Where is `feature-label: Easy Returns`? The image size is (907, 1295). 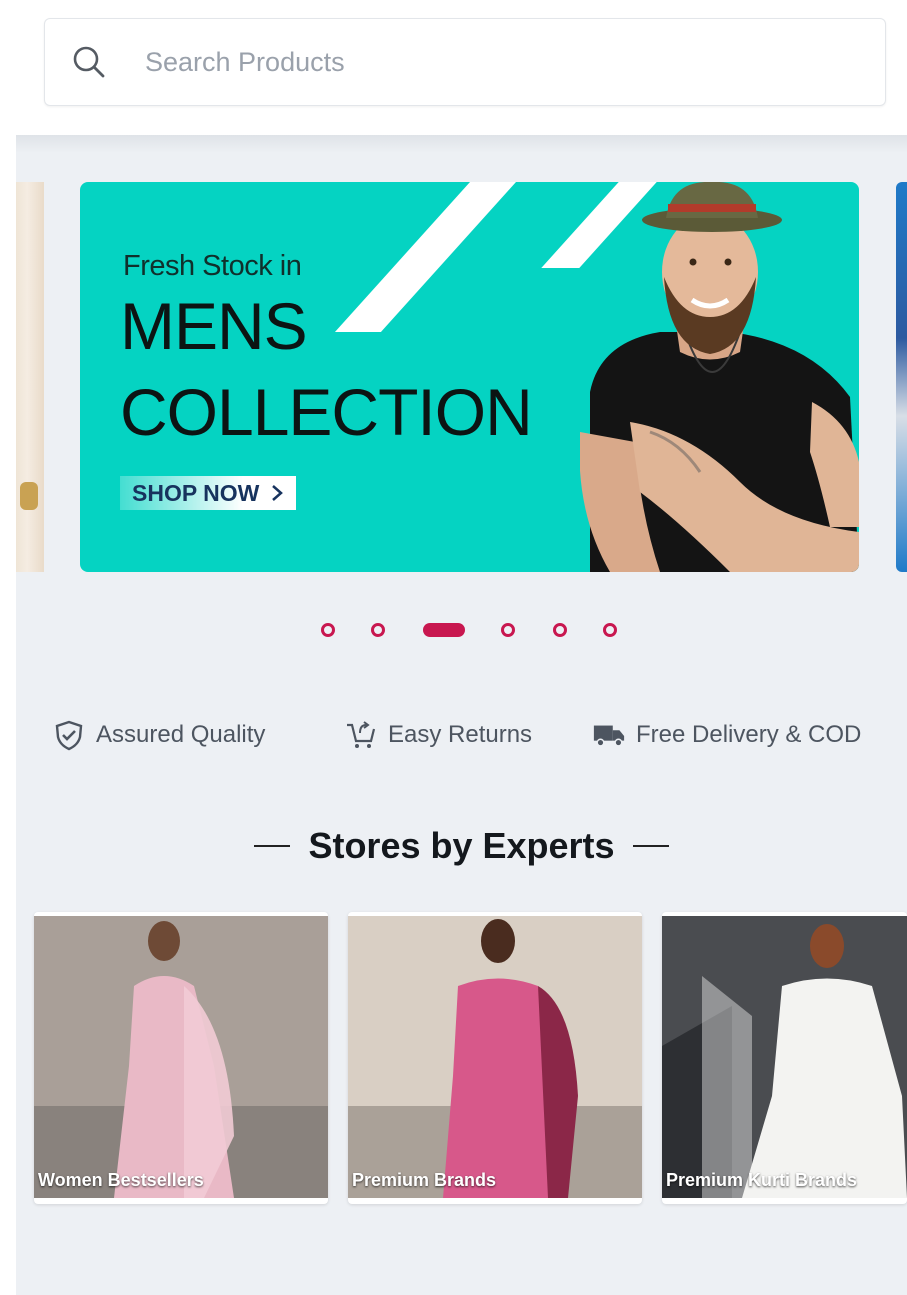
feature-label: Easy Returns is located at coordinates (460, 734).